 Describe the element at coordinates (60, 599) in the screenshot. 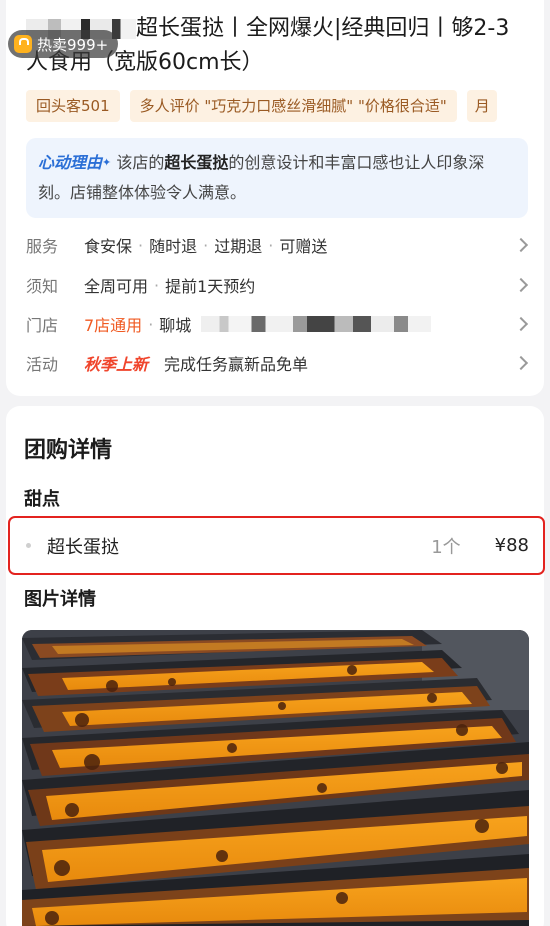

I see `picture-detail-title: 图片详情` at that location.